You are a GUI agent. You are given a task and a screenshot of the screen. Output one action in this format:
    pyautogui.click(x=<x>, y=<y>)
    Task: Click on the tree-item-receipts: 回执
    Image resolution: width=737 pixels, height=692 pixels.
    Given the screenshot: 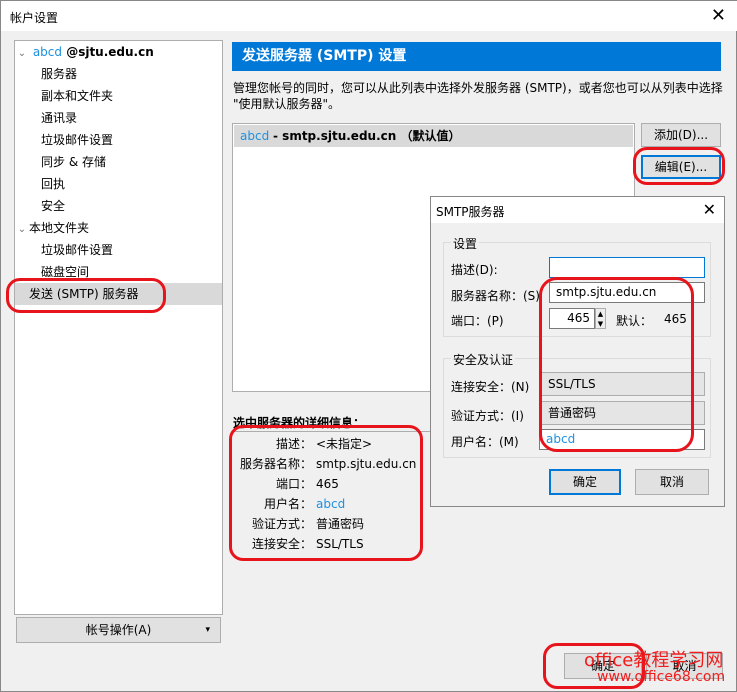 What is the action you would take?
    pyautogui.click(x=118, y=184)
    